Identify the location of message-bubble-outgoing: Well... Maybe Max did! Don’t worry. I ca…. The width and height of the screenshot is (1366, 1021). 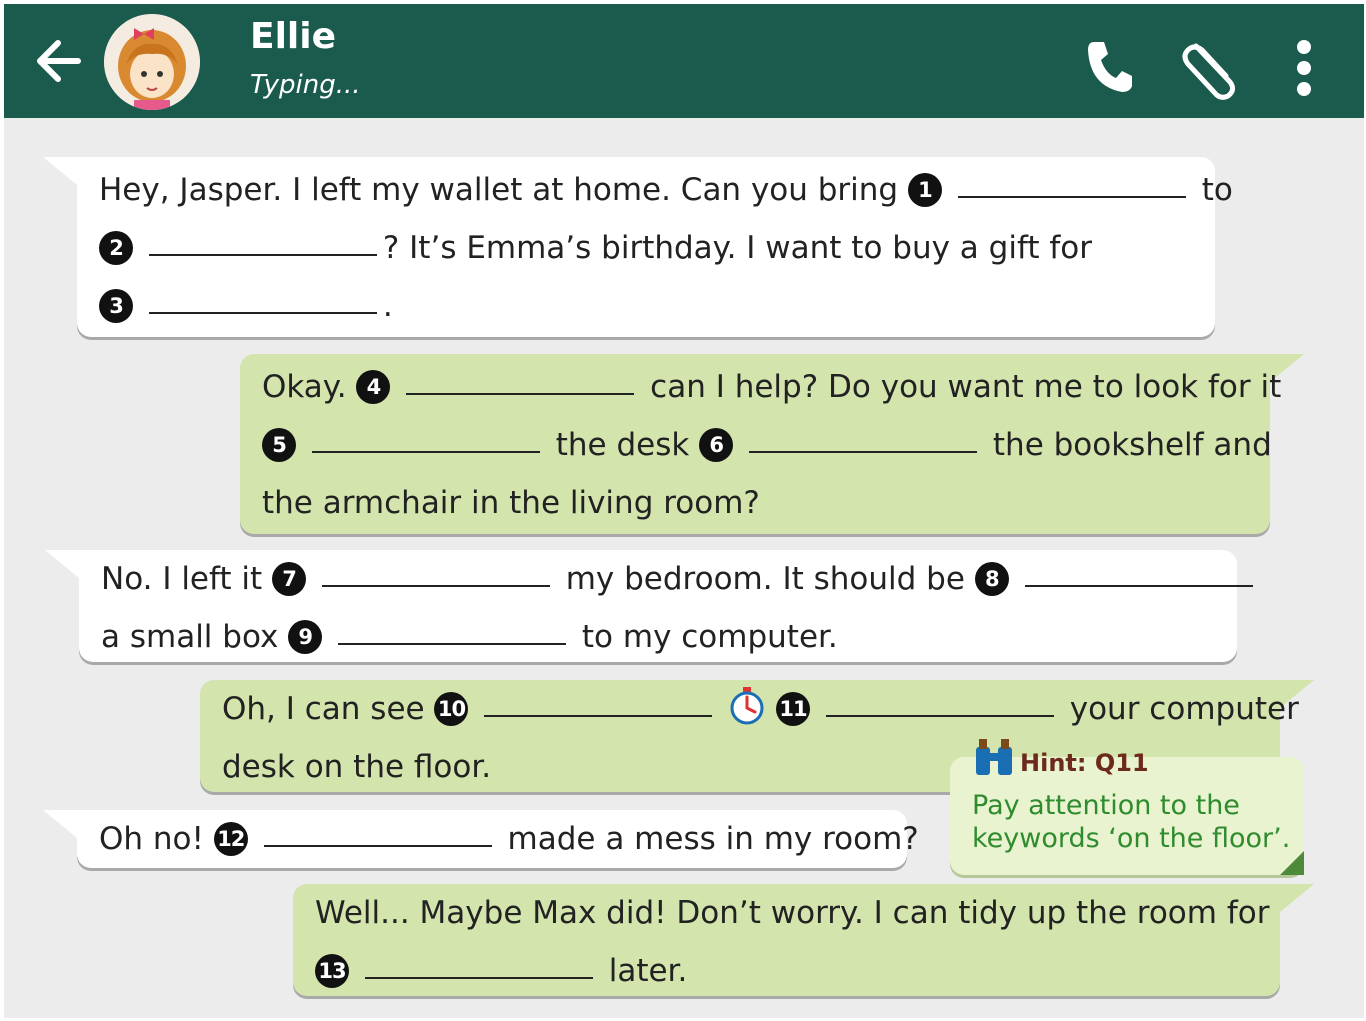
(803, 940).